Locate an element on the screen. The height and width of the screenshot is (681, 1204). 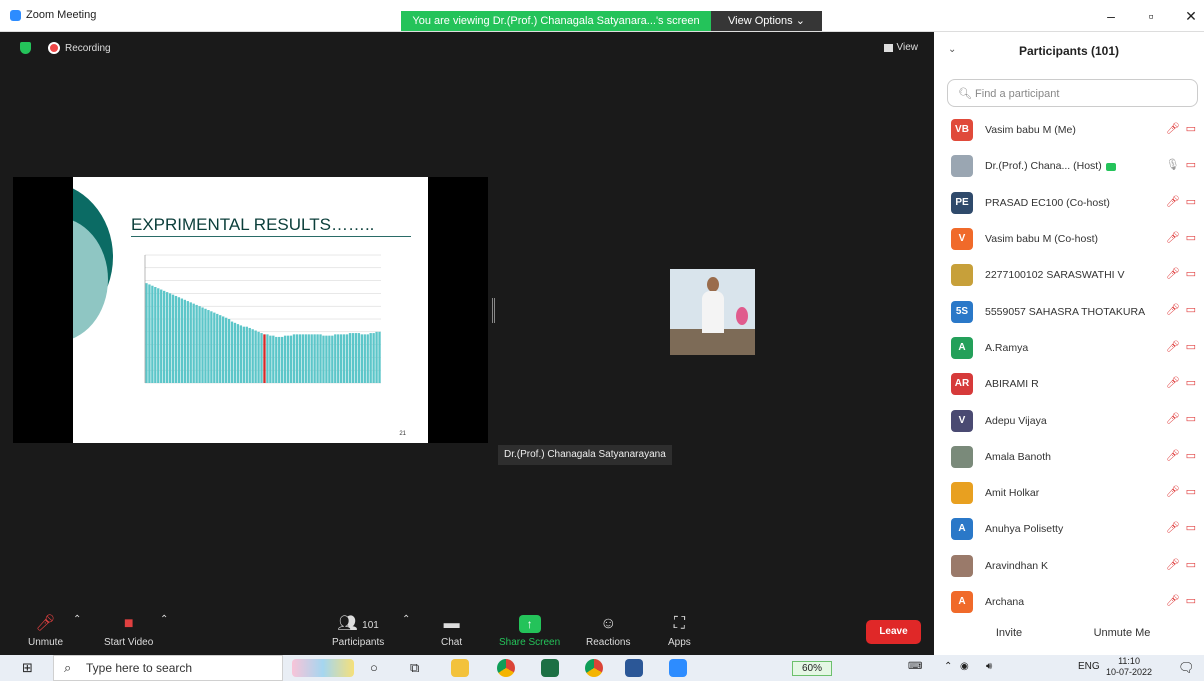
reactions-button: ☺ Reactions is located at coordinates (608, 631).